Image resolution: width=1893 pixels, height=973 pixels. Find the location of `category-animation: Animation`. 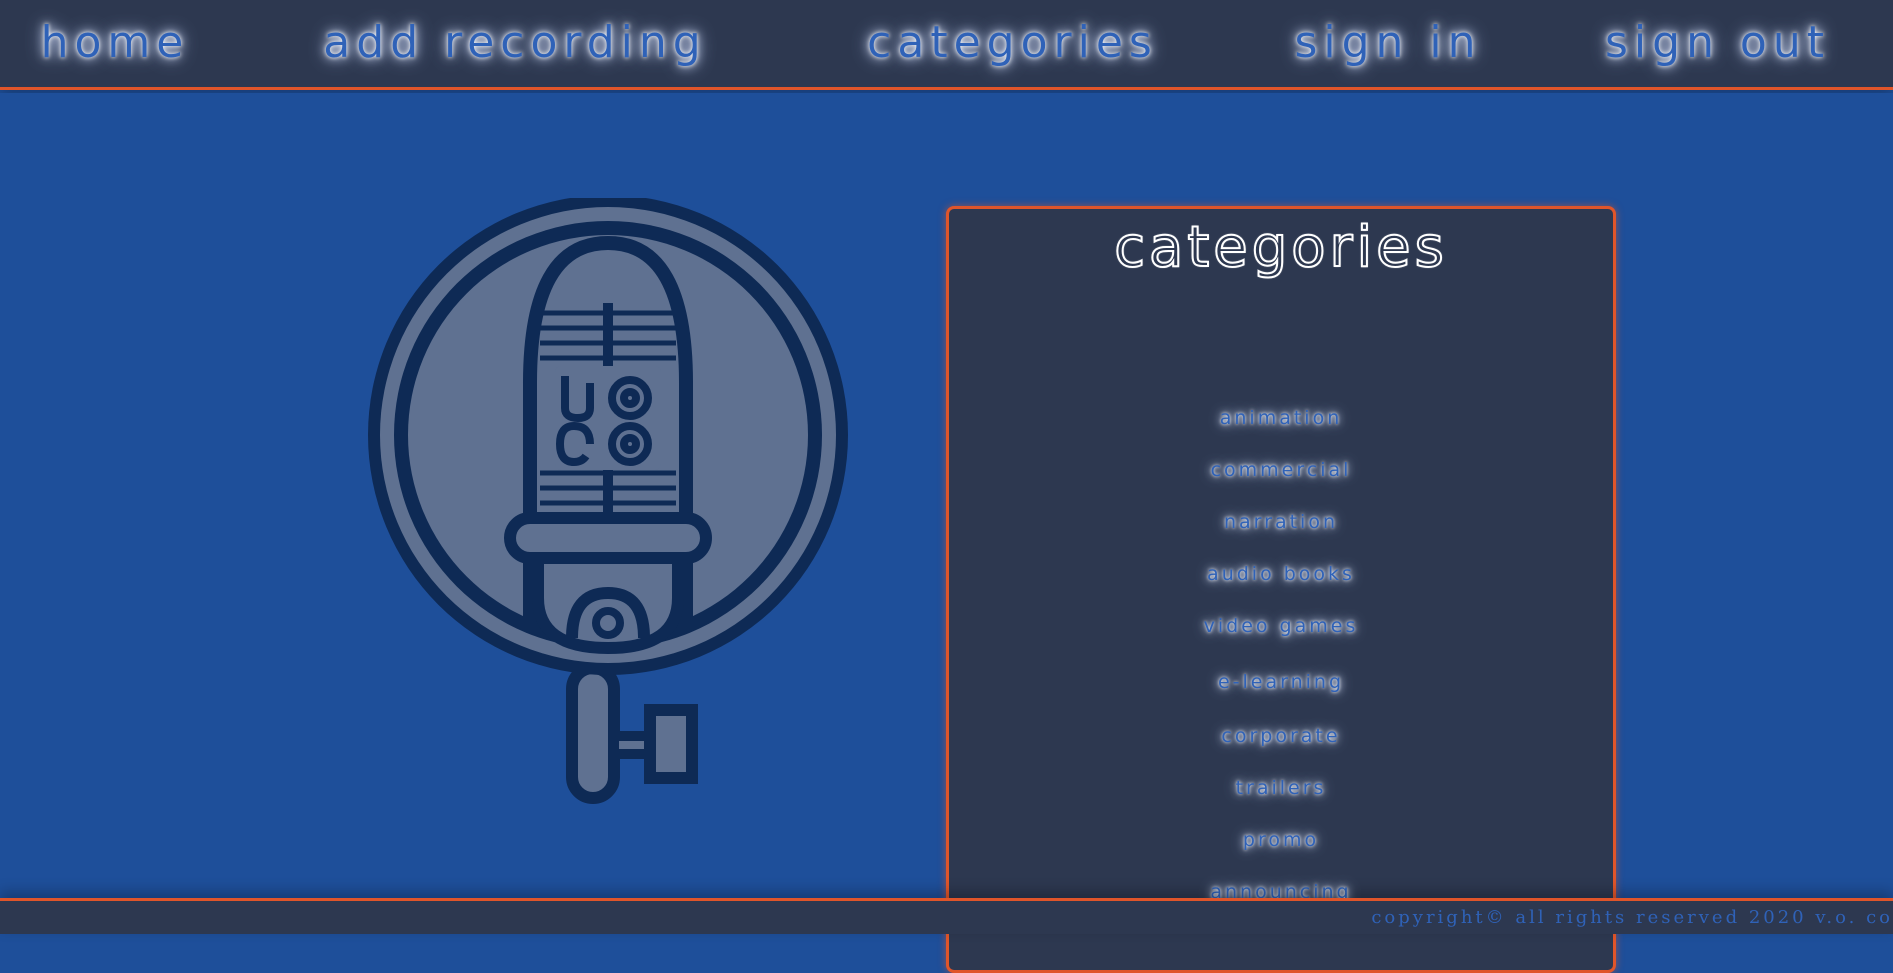

category-animation: Animation is located at coordinates (1281, 418).